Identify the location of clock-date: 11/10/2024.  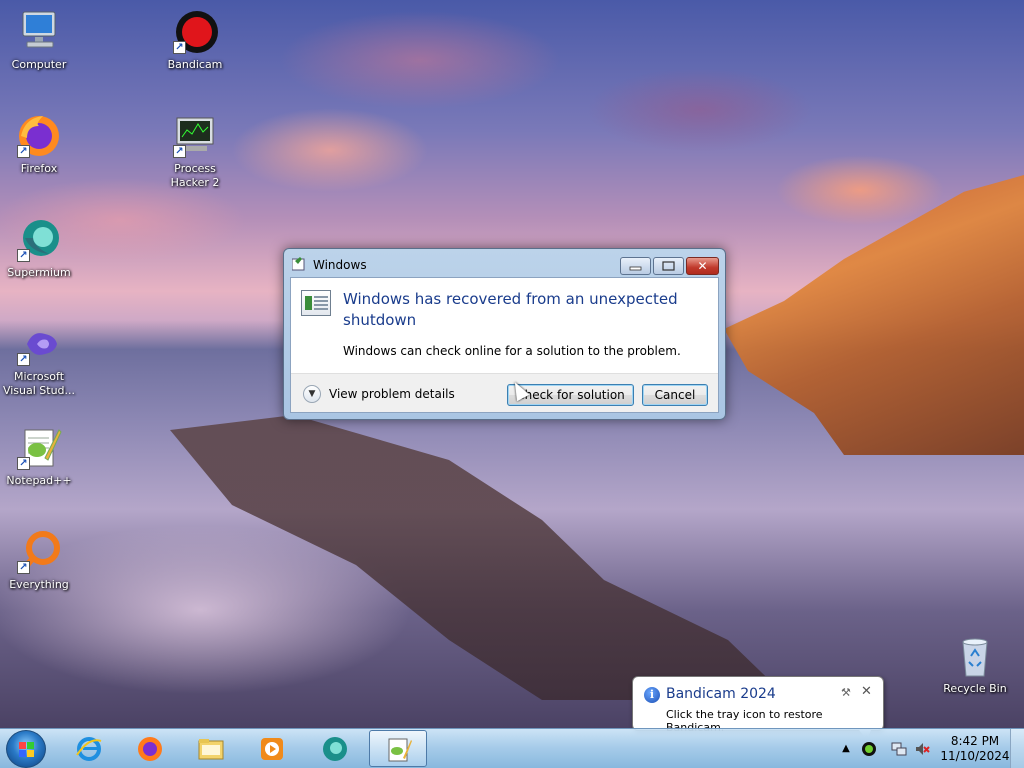
(975, 756).